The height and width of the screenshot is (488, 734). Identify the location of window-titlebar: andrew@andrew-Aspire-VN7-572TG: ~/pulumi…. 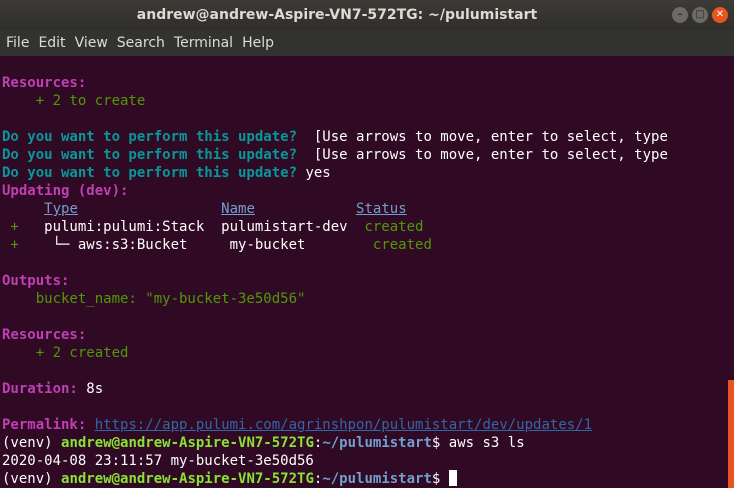
(367, 15).